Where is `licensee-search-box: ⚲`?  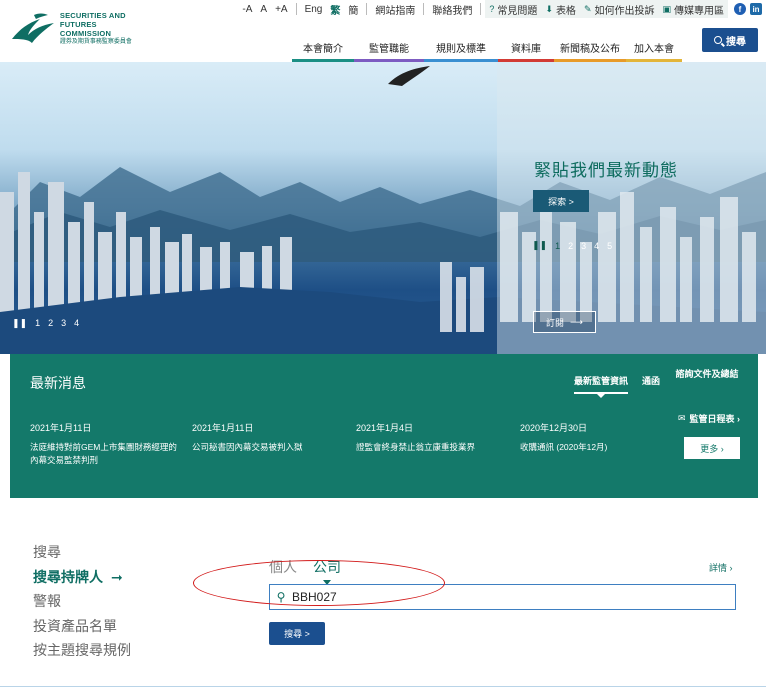
licensee-search-box: ⚲ is located at coordinates (502, 597).